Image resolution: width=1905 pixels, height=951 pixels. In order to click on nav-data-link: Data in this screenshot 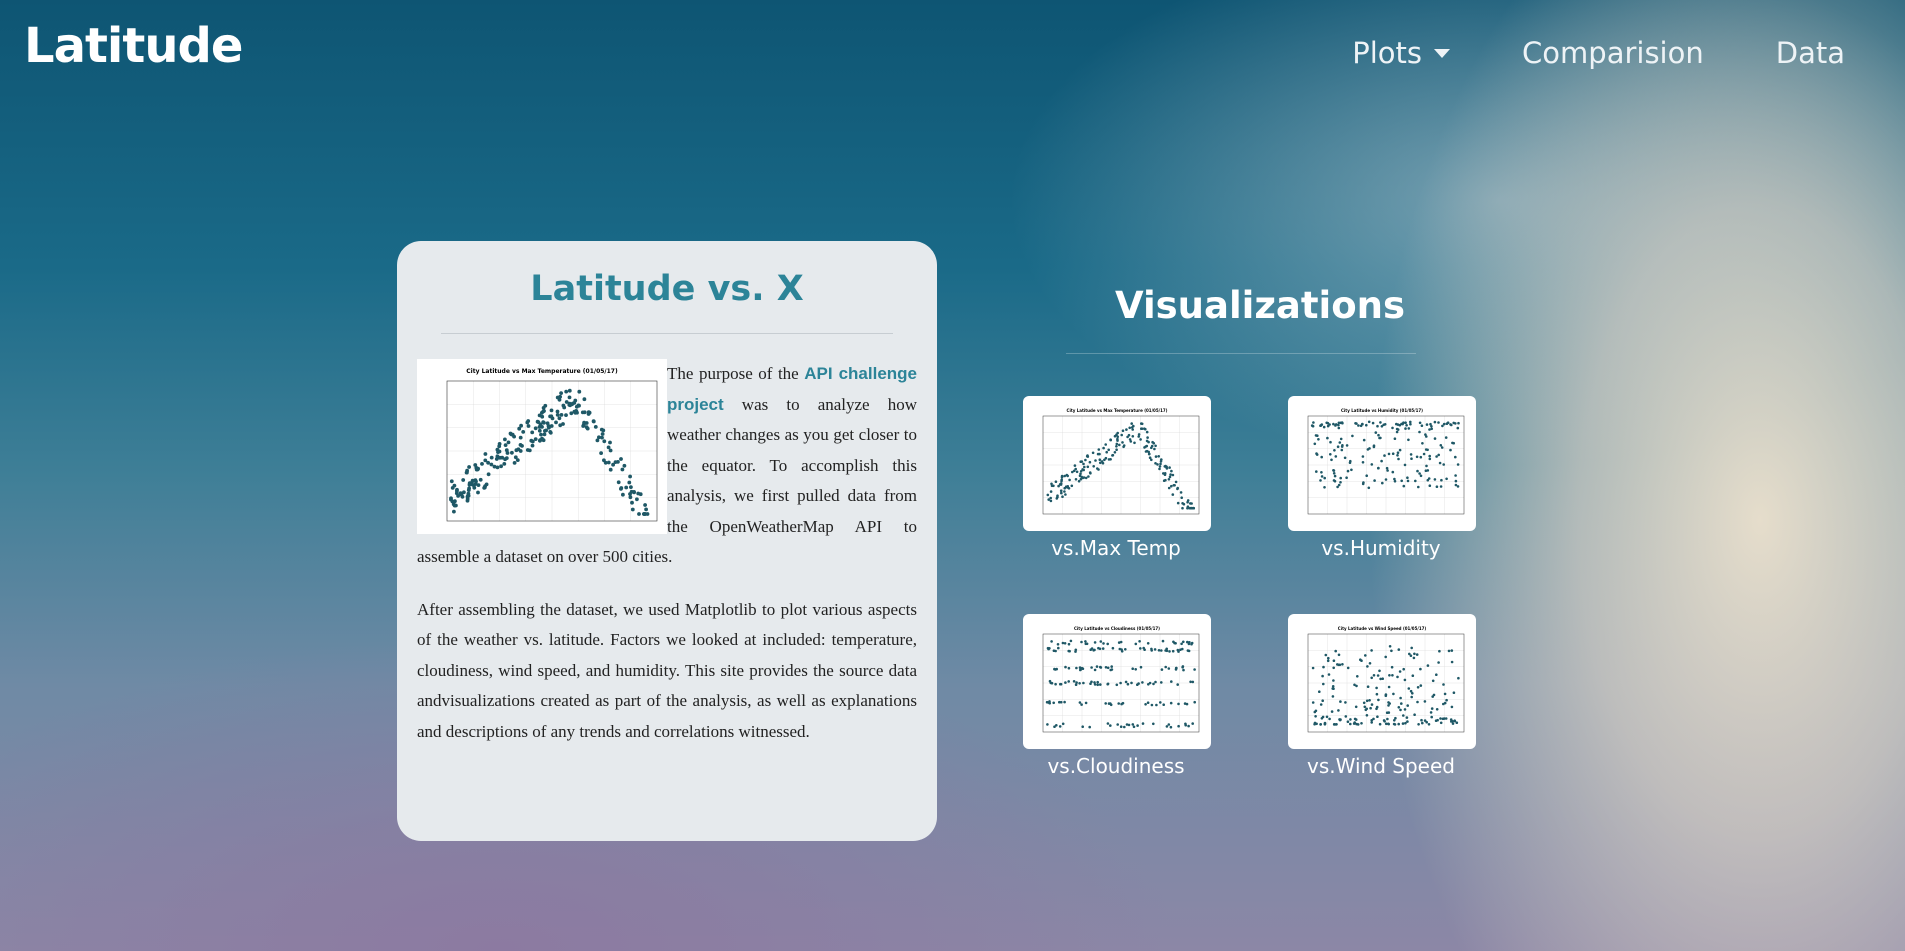, I will do `click(1810, 53)`.